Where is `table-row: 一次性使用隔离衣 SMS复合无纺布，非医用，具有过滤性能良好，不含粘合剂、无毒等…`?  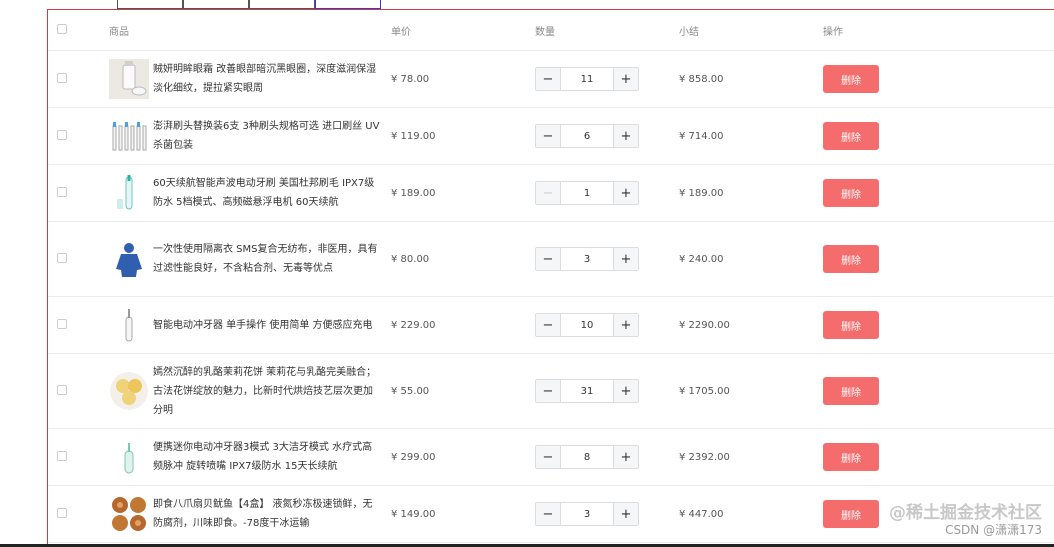
table-row: 一次性使用隔离衣 SMS复合无纺布，非医用，具有过滤性能良好，不含粘合剂、无毒等… is located at coordinates (551, 259).